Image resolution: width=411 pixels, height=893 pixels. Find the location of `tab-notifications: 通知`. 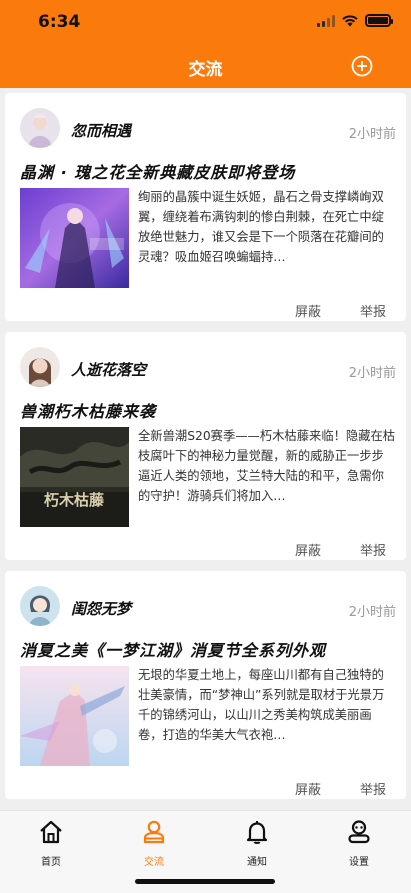

tab-notifications: 通知 is located at coordinates (257, 843).